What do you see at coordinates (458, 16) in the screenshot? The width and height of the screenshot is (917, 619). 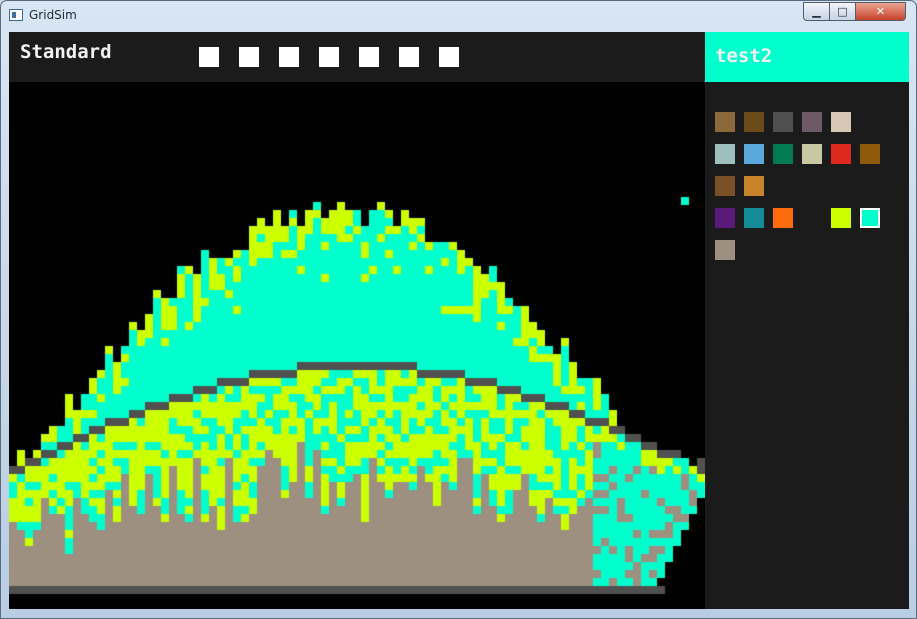 I see `title-bar: GridSim ▁ □ ✕` at bounding box center [458, 16].